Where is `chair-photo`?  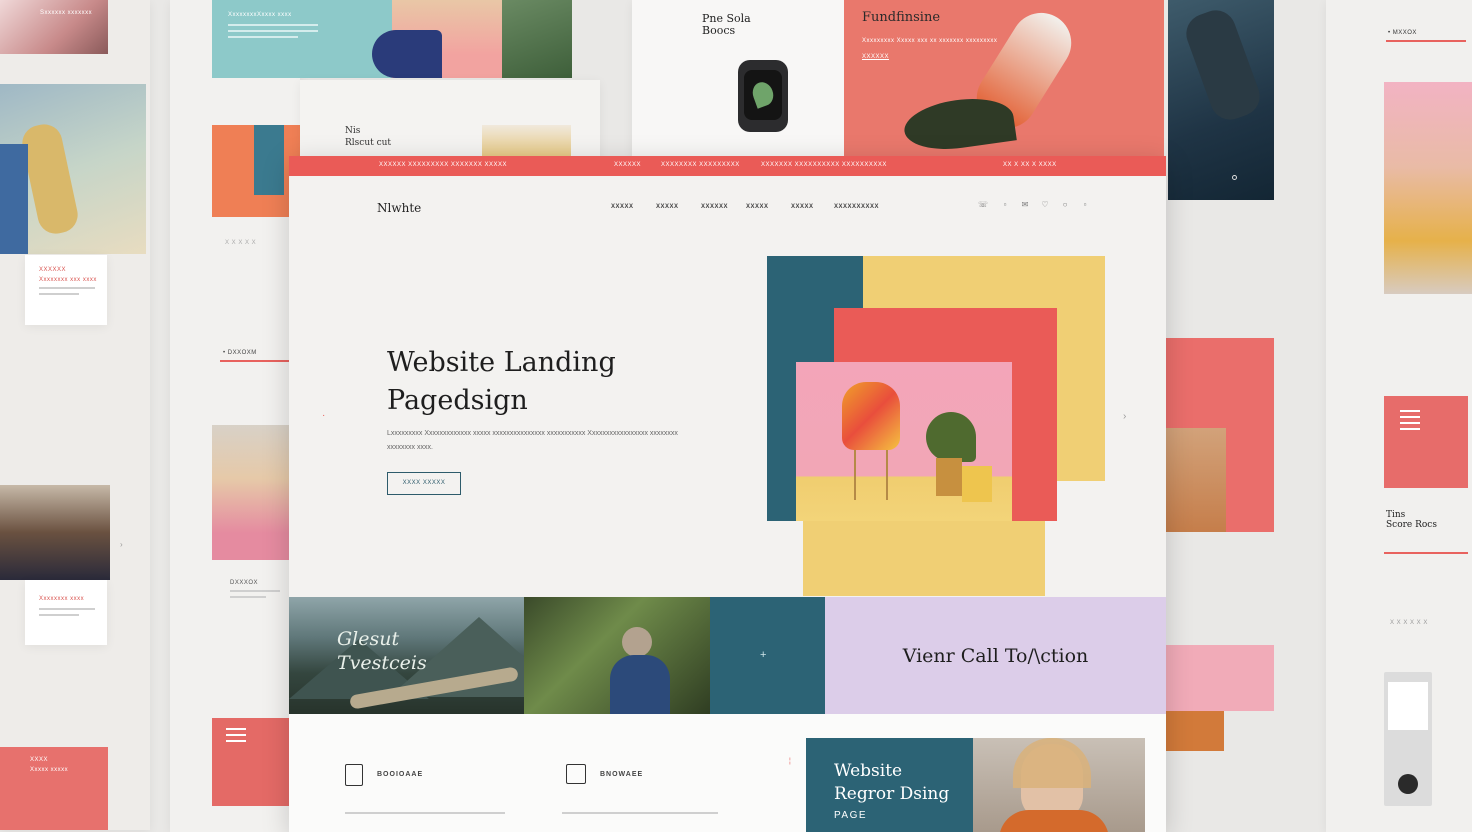
chair-photo is located at coordinates (904, 441).